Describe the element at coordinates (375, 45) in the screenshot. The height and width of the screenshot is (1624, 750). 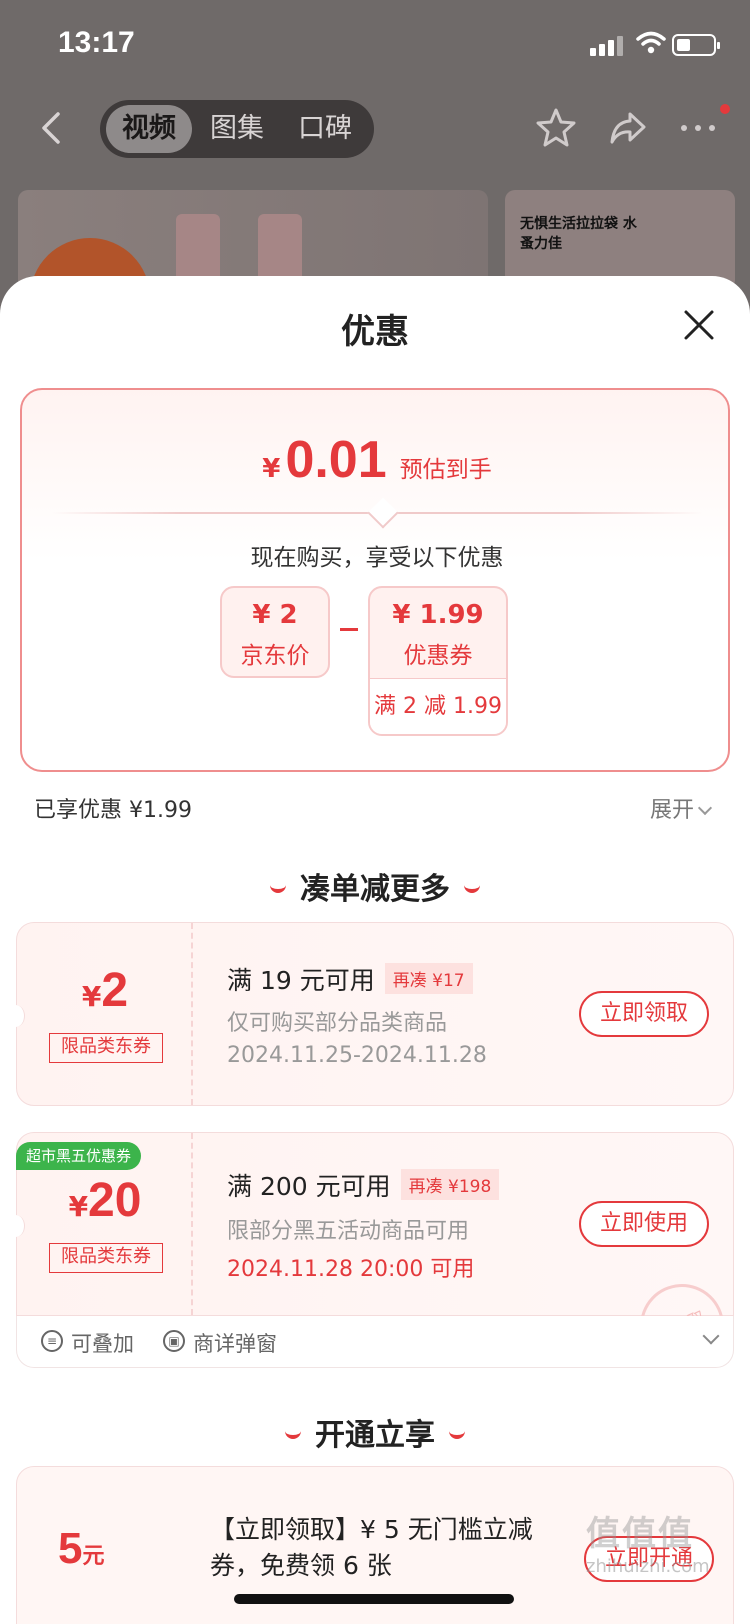
I see `status-bar: 13:17` at that location.